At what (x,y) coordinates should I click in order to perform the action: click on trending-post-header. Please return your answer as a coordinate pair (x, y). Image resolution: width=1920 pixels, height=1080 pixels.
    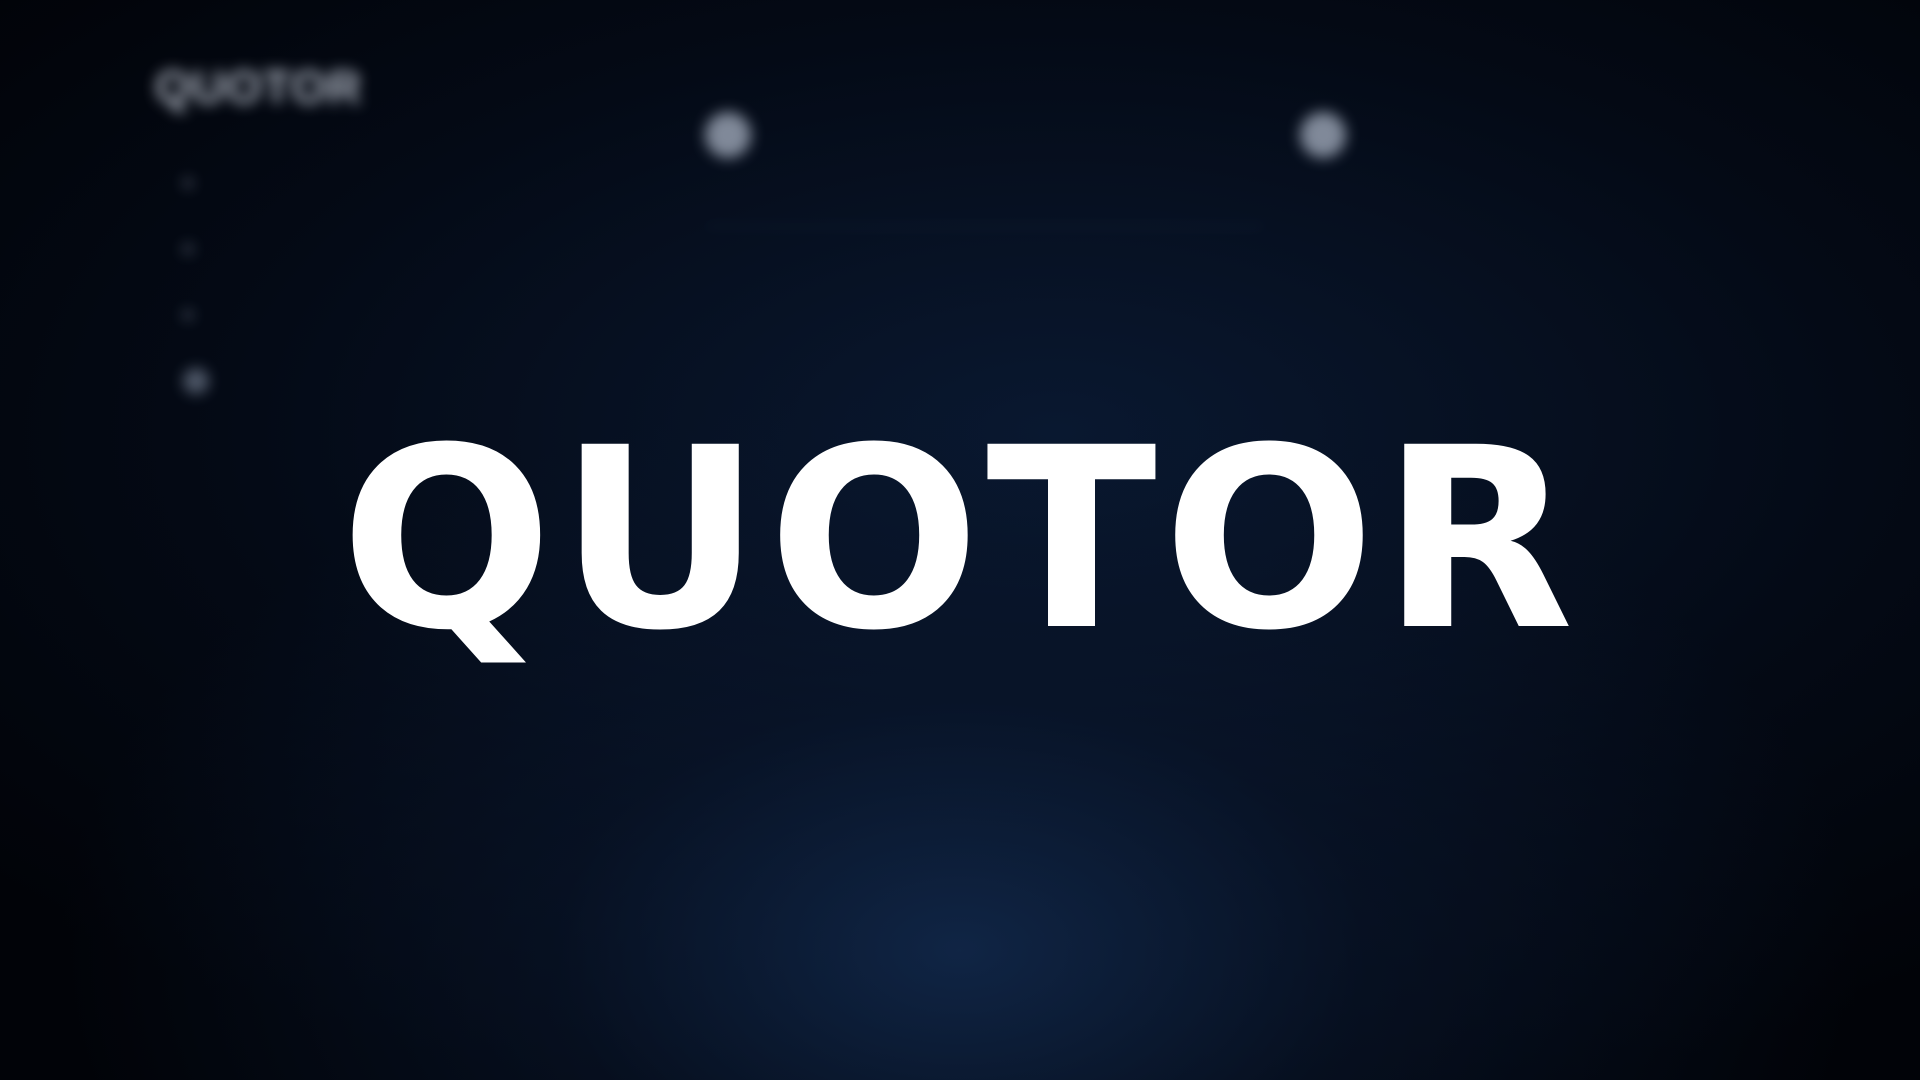
    Looking at the image, I should click on (1520, 135).